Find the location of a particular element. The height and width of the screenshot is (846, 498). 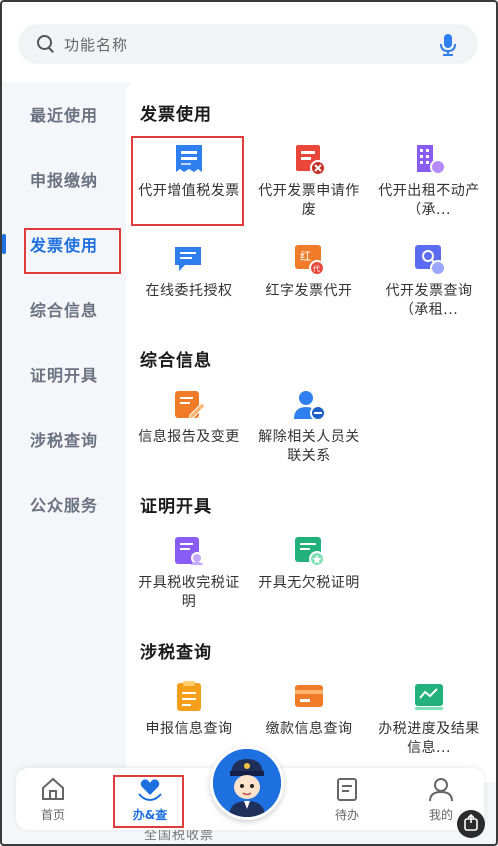

red-invoice-icon: 红 代 is located at coordinates (310, 260).